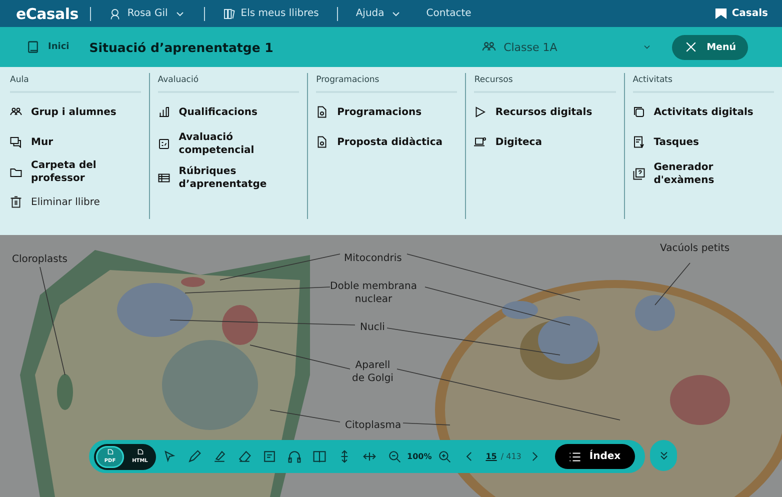  What do you see at coordinates (373, 258) in the screenshot?
I see `diagram-label: Mitocondris` at bounding box center [373, 258].